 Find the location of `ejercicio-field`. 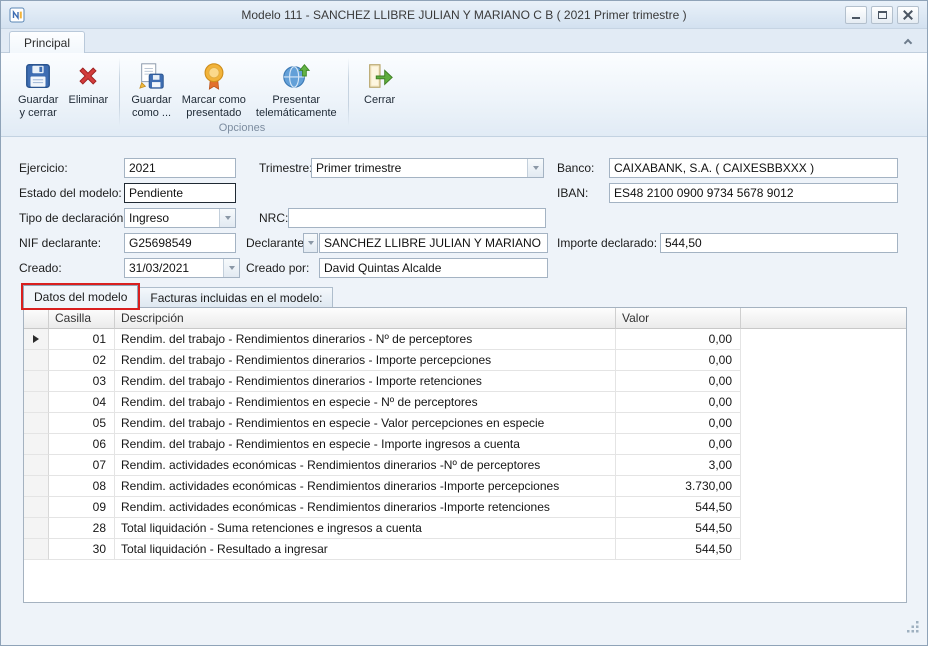

ejercicio-field is located at coordinates (180, 168).